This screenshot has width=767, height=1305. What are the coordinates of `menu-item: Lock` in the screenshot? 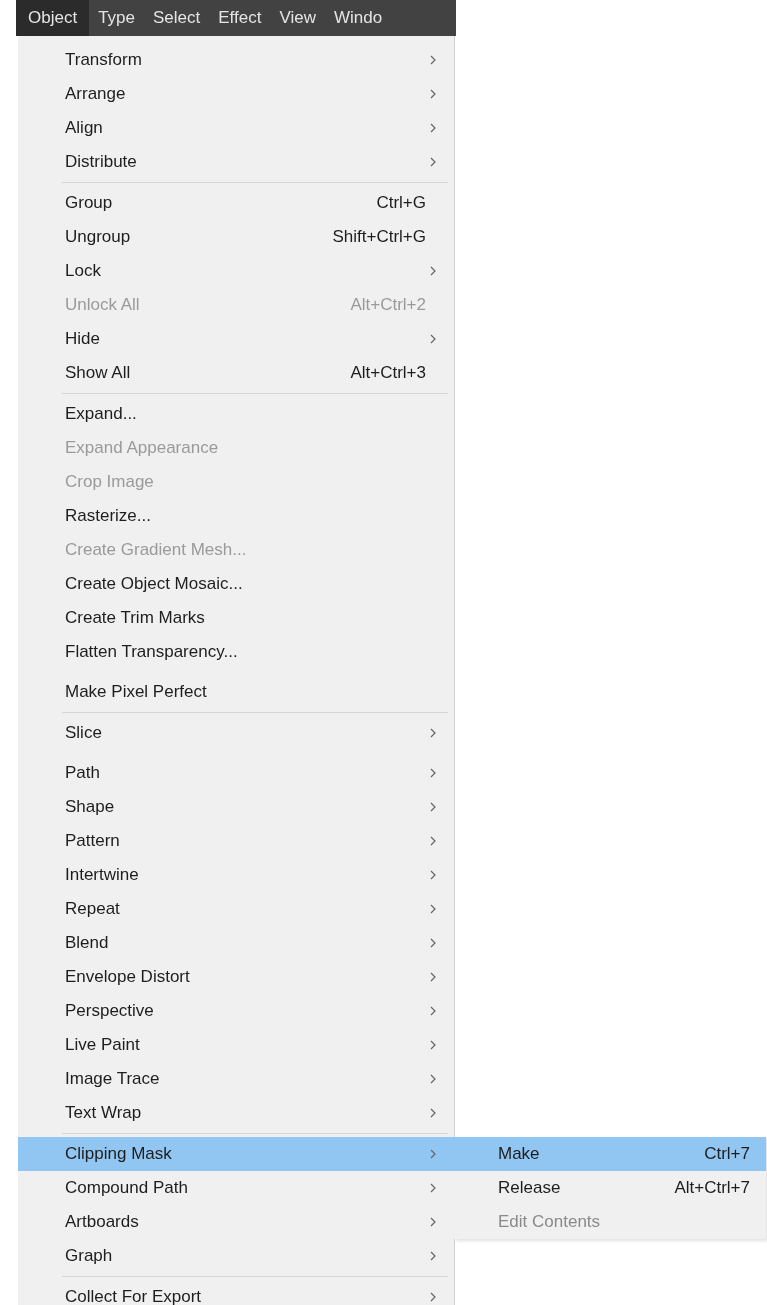 It's located at (236, 271).